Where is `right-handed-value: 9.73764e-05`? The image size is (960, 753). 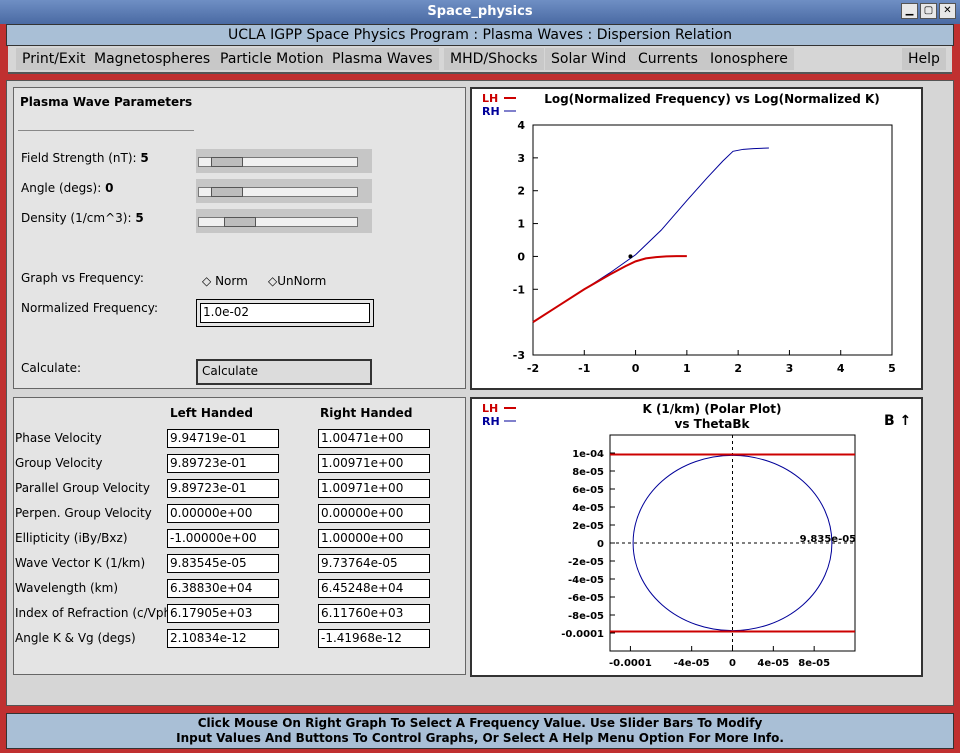 right-handed-value: 9.73764e-05 is located at coordinates (374, 563).